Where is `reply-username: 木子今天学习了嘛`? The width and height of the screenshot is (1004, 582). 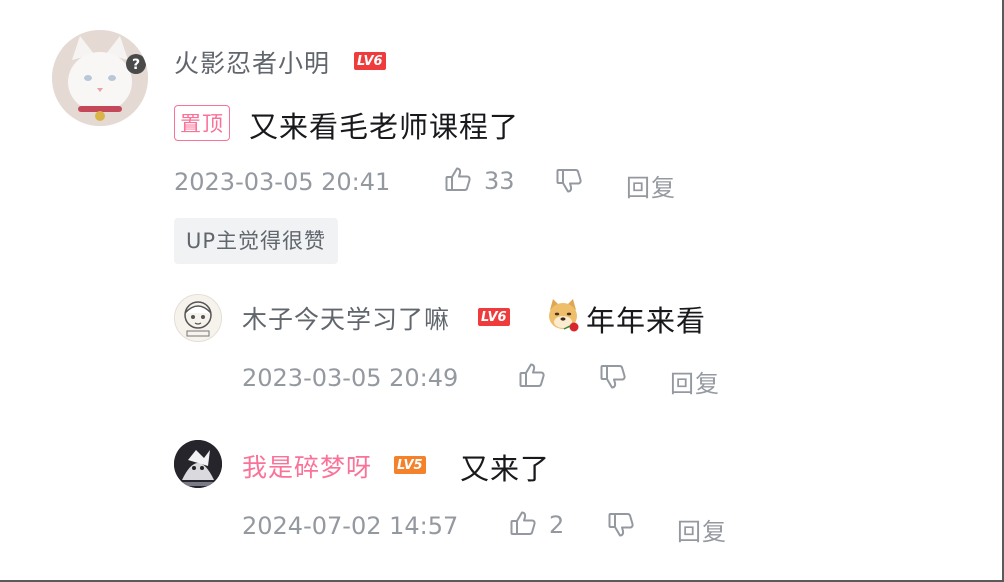 reply-username: 木子今天学习了嘛 is located at coordinates (346, 318).